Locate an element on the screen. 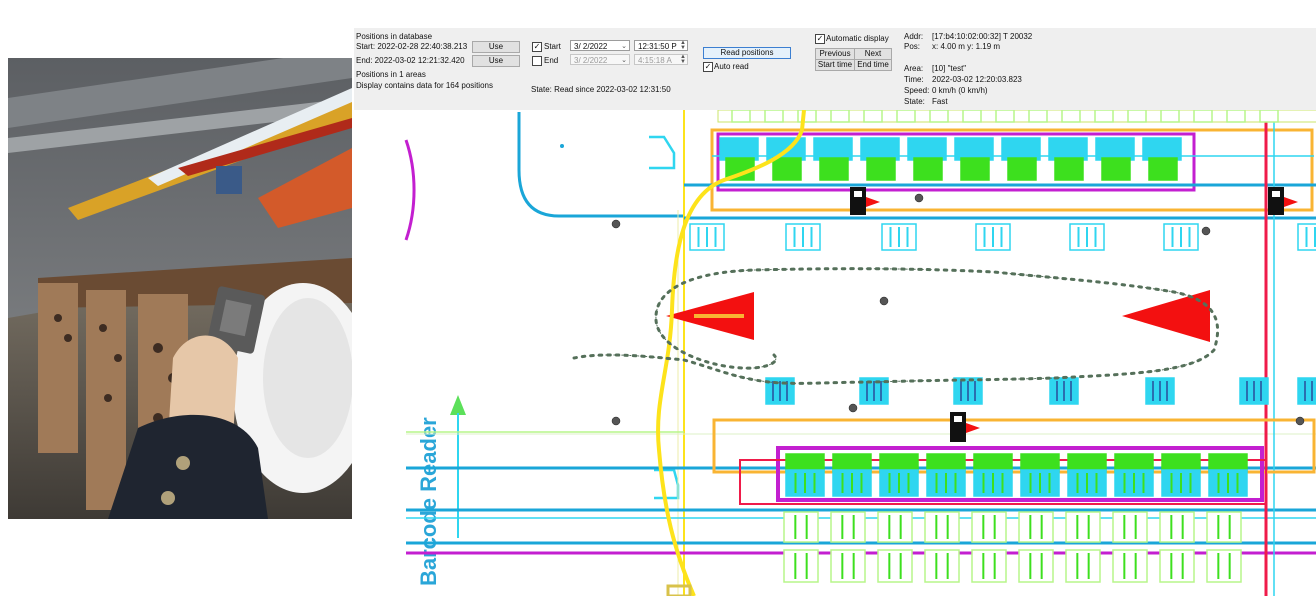 This screenshot has height=596, width=1316. red-arrow-left-icon is located at coordinates (1166, 316).